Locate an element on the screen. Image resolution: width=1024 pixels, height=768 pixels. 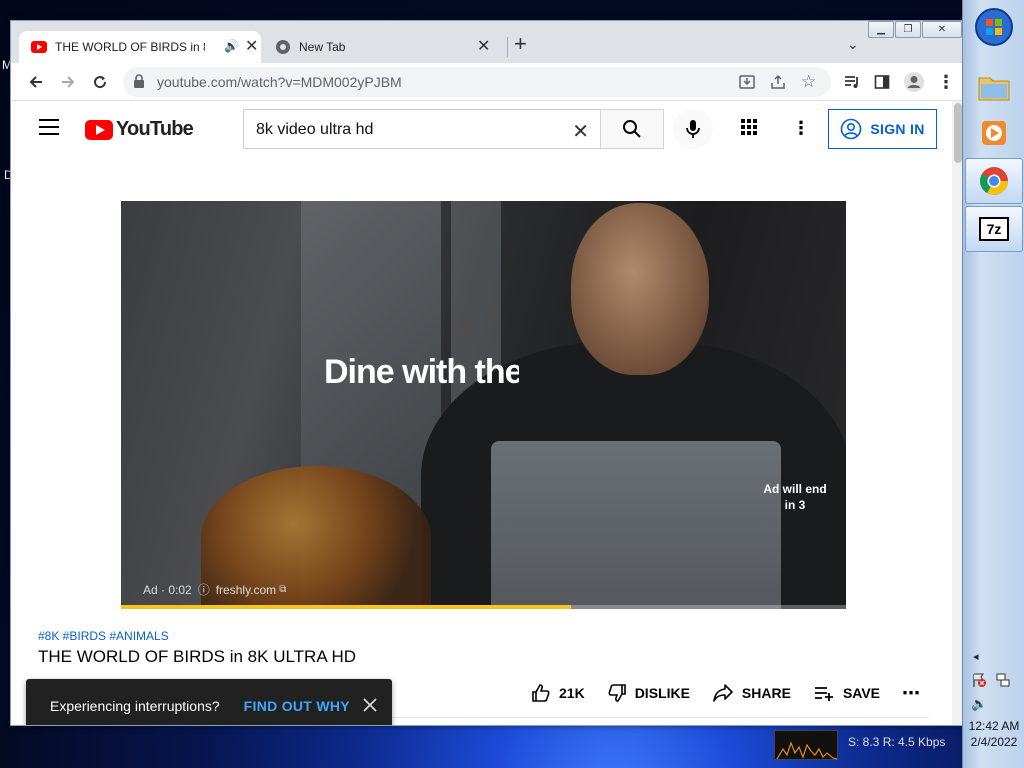
ad-domain-link: freshly.com is located at coordinates (246, 590).